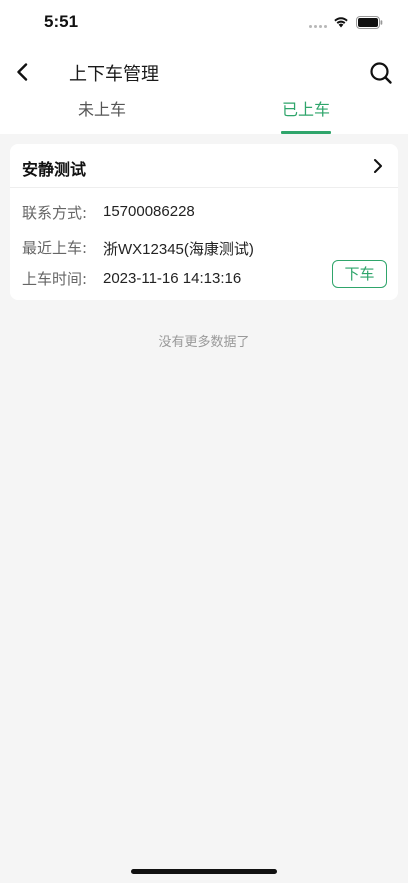 The height and width of the screenshot is (883, 408). Describe the element at coordinates (55, 248) in the screenshot. I see `last-boarding-label: 最近上车:` at that location.